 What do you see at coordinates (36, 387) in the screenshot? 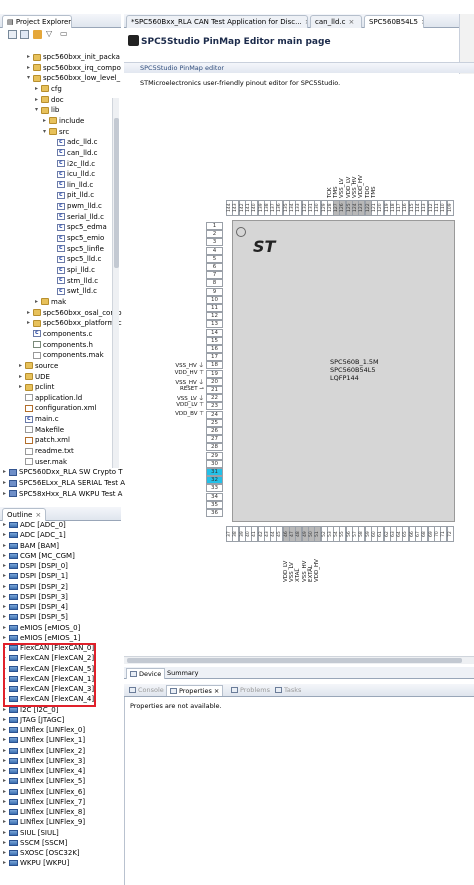
I see `tree-item: ▸ pclint` at bounding box center [36, 387].